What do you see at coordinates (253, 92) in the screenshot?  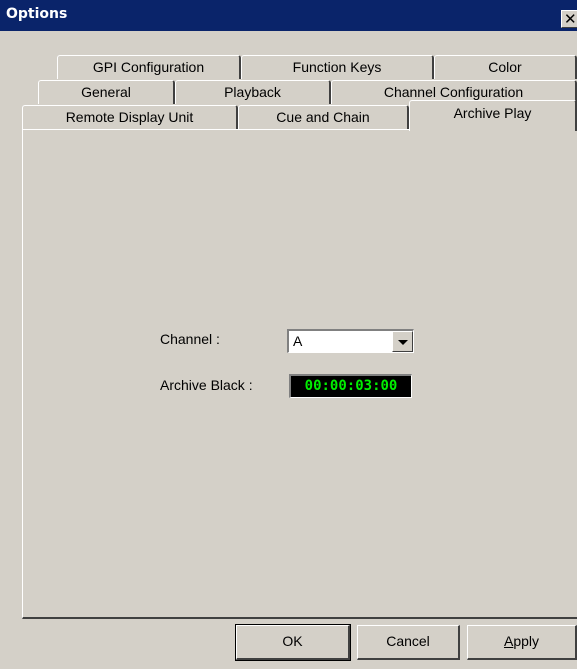 I see `tab-playback: Playback` at bounding box center [253, 92].